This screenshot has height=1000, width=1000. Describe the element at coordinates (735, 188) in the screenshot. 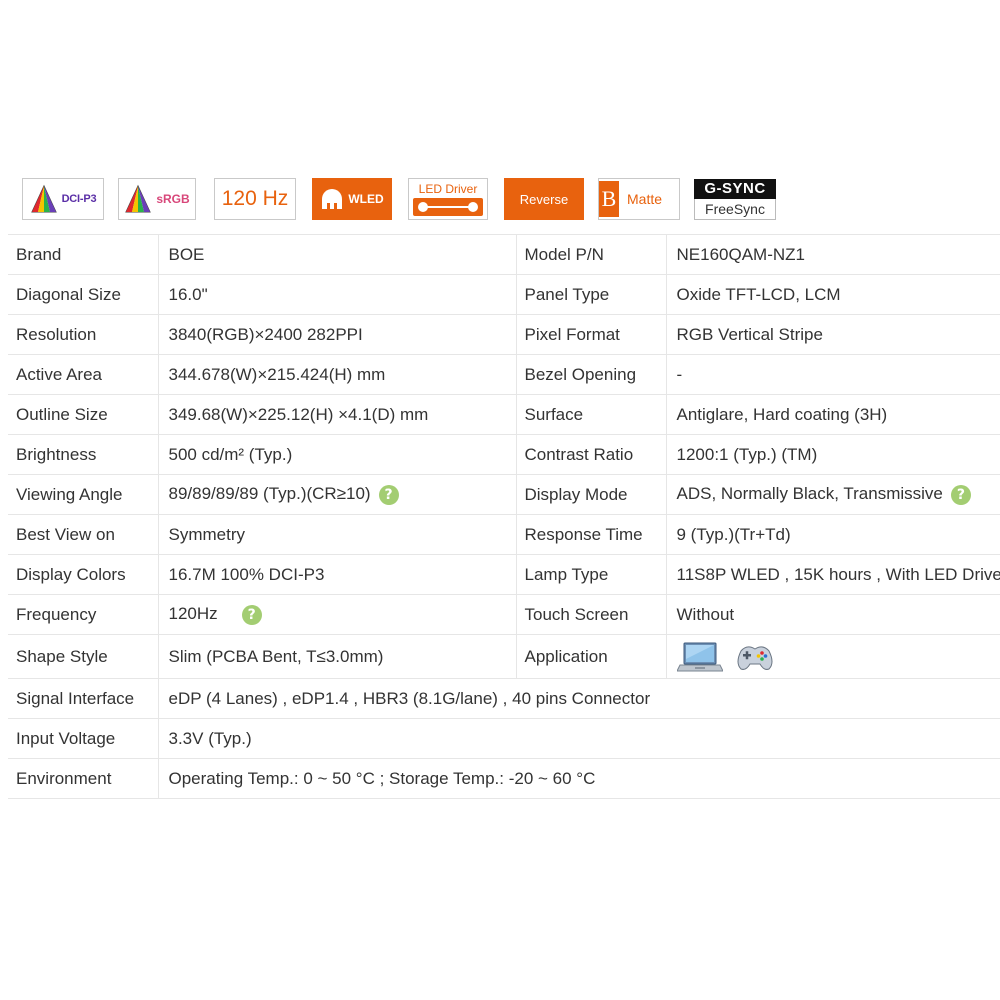

I see `gsync-label: G-SYNC` at that location.